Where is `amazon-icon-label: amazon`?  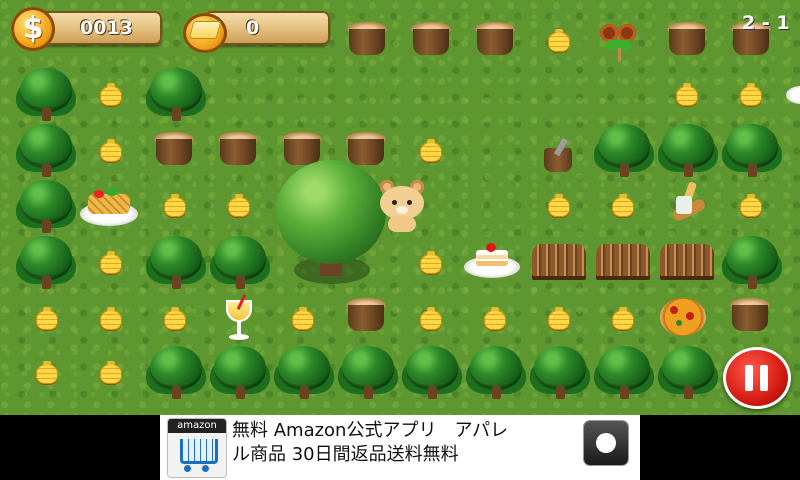
amazon-icon-label: amazon is located at coordinates (197, 426).